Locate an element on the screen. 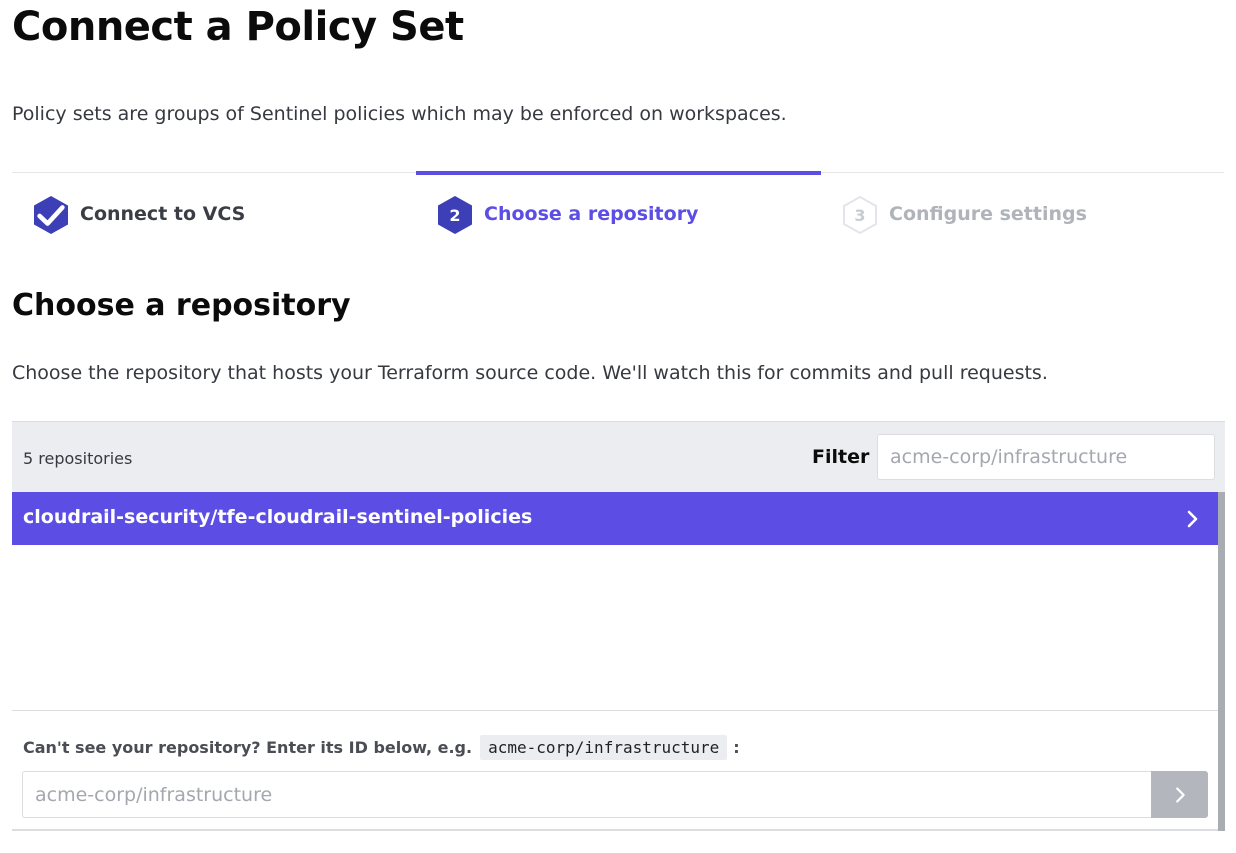 This screenshot has height=853, width=1236. step-3-badge: 3 is located at coordinates (860, 215).